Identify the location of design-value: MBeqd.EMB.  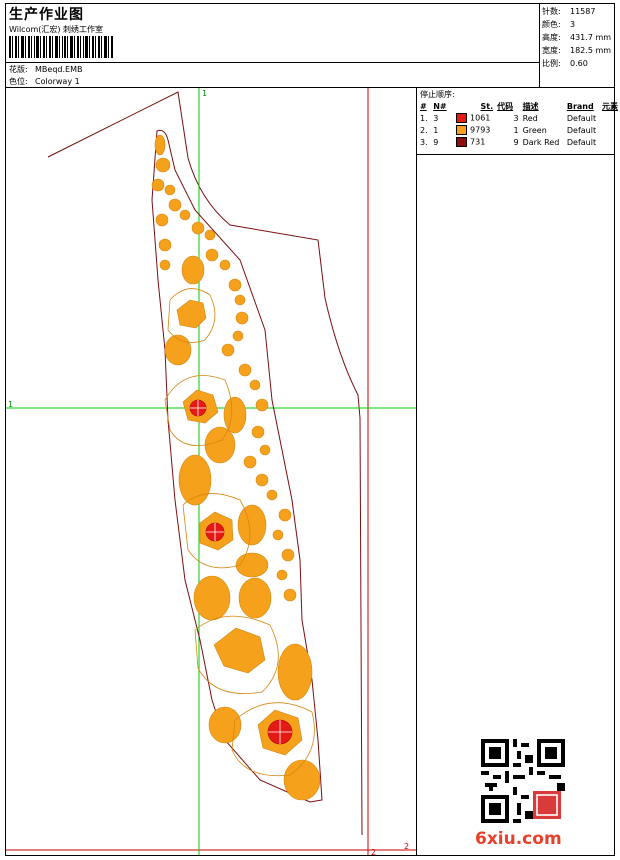
(59, 69).